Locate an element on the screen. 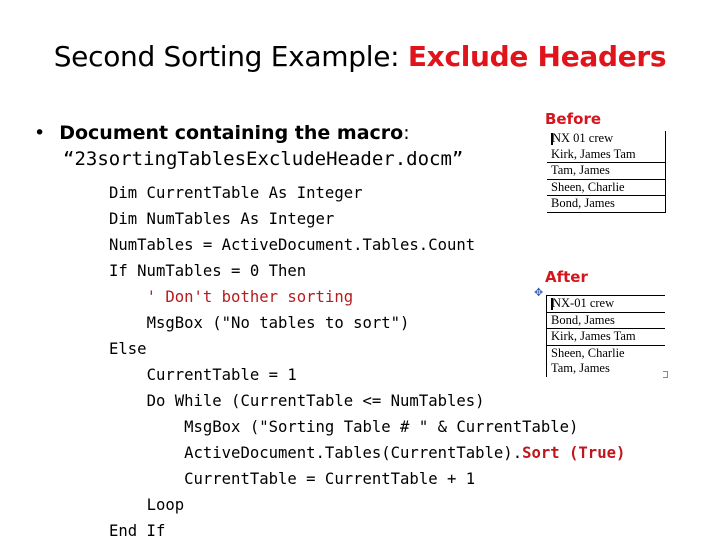 Image resolution: width=720 pixels, height=544 pixels. bullet-document: • Document containing the macro: is located at coordinates (222, 133).